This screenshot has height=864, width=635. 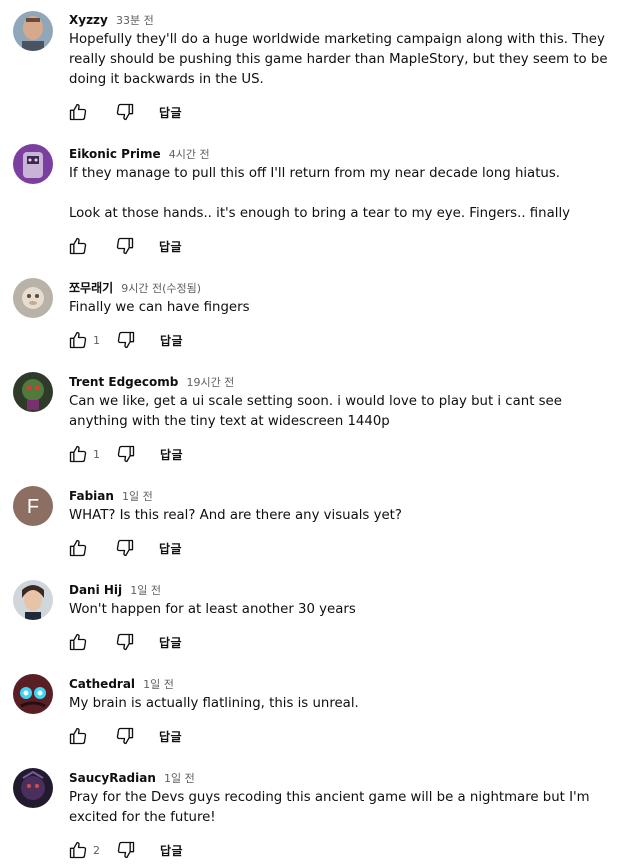 What do you see at coordinates (115, 154) in the screenshot?
I see `comment-author: Eikonic Prime` at bounding box center [115, 154].